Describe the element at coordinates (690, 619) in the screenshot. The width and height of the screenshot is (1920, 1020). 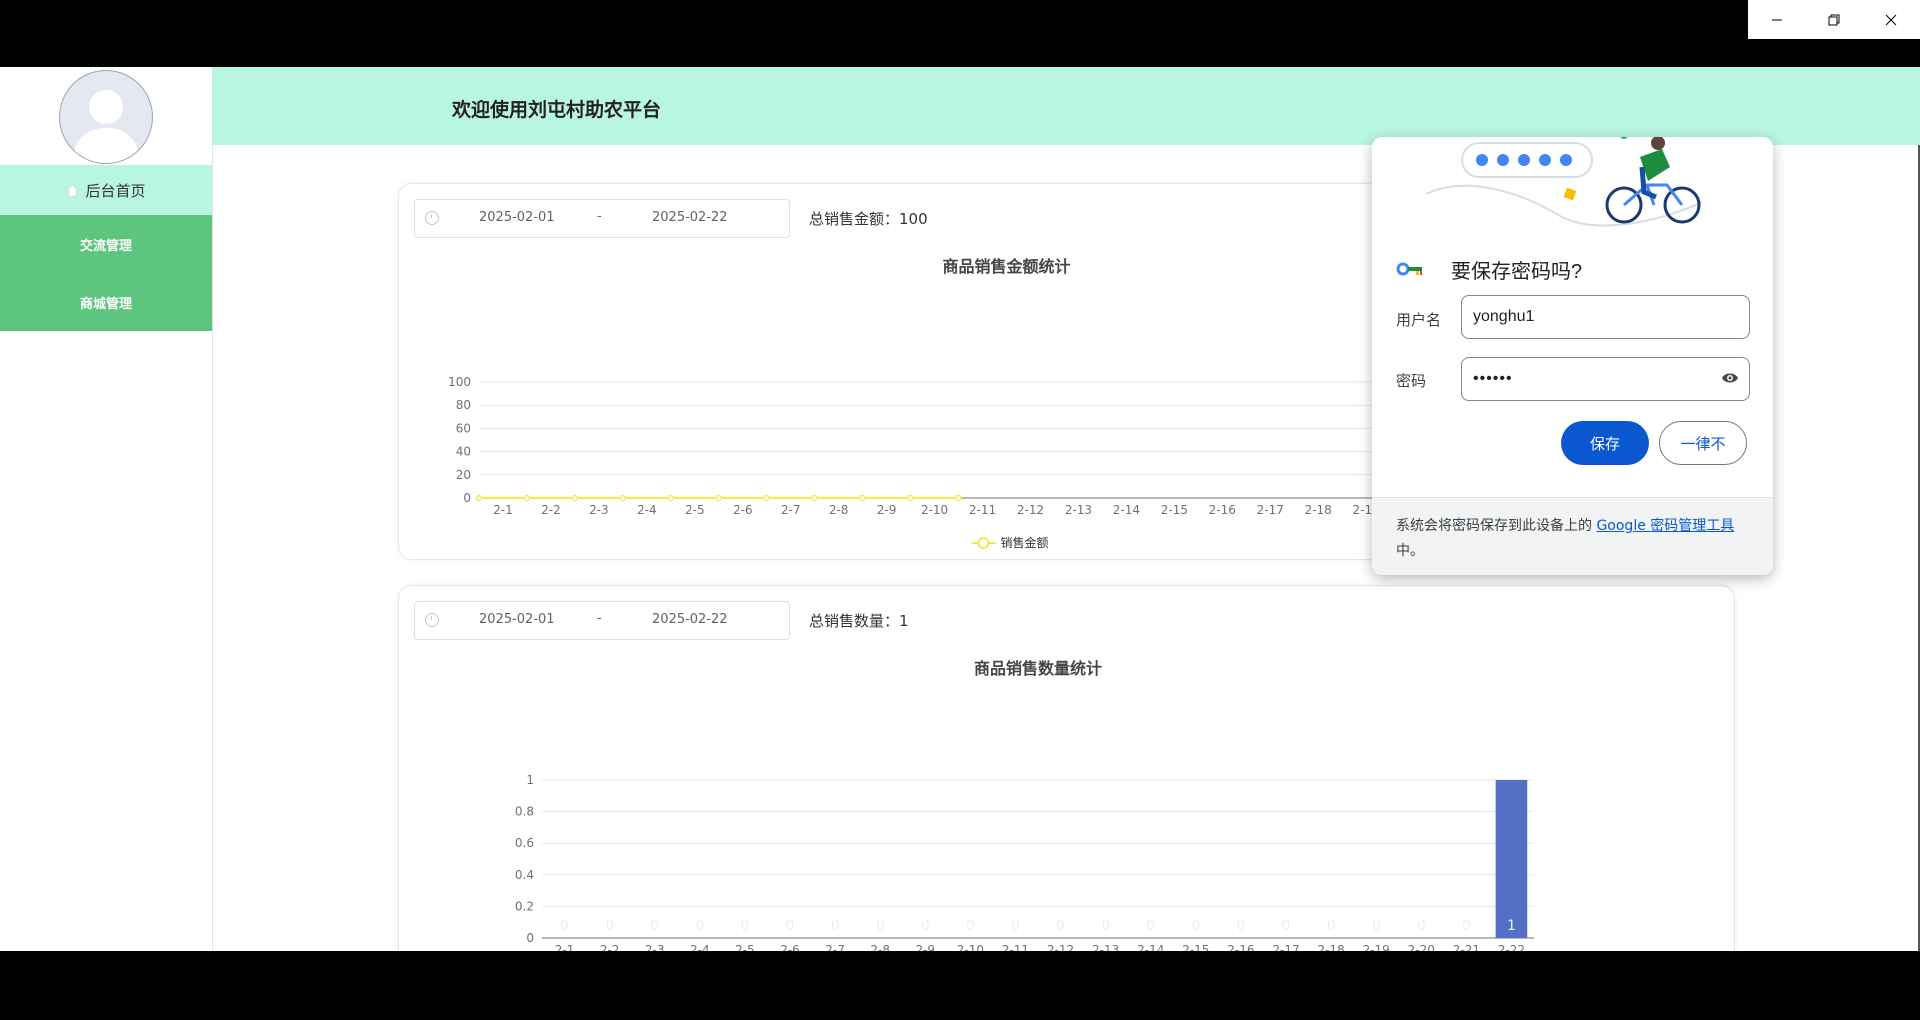
I see `count-end-date: 2025-02-22` at that location.